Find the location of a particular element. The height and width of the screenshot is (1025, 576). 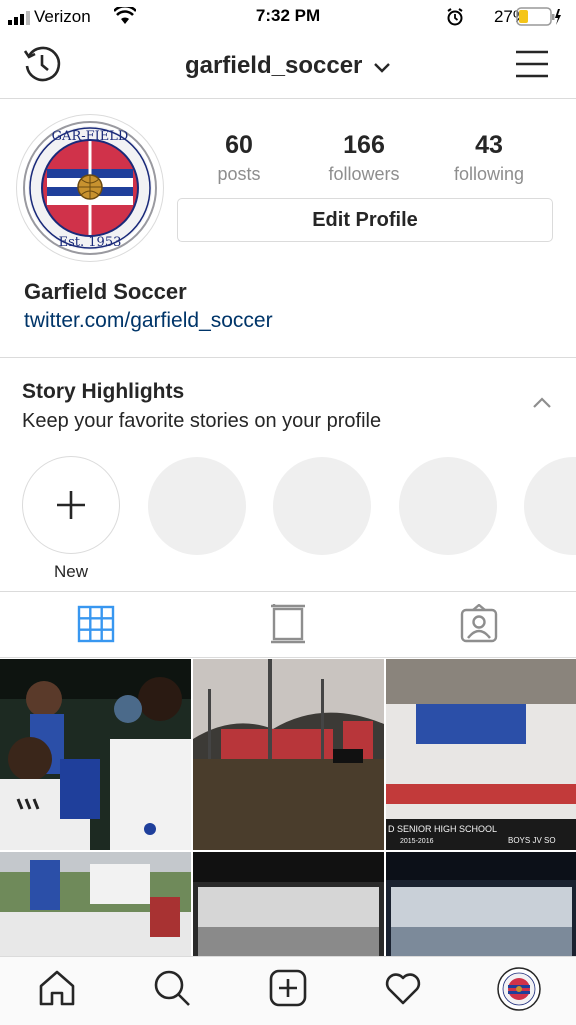

battery-icon is located at coordinates (539, 19).